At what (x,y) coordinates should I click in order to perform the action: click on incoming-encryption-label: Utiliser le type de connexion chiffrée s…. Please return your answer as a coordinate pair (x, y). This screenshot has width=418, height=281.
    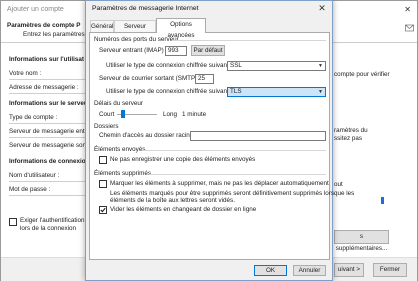
    Looking at the image, I should click on (169, 65).